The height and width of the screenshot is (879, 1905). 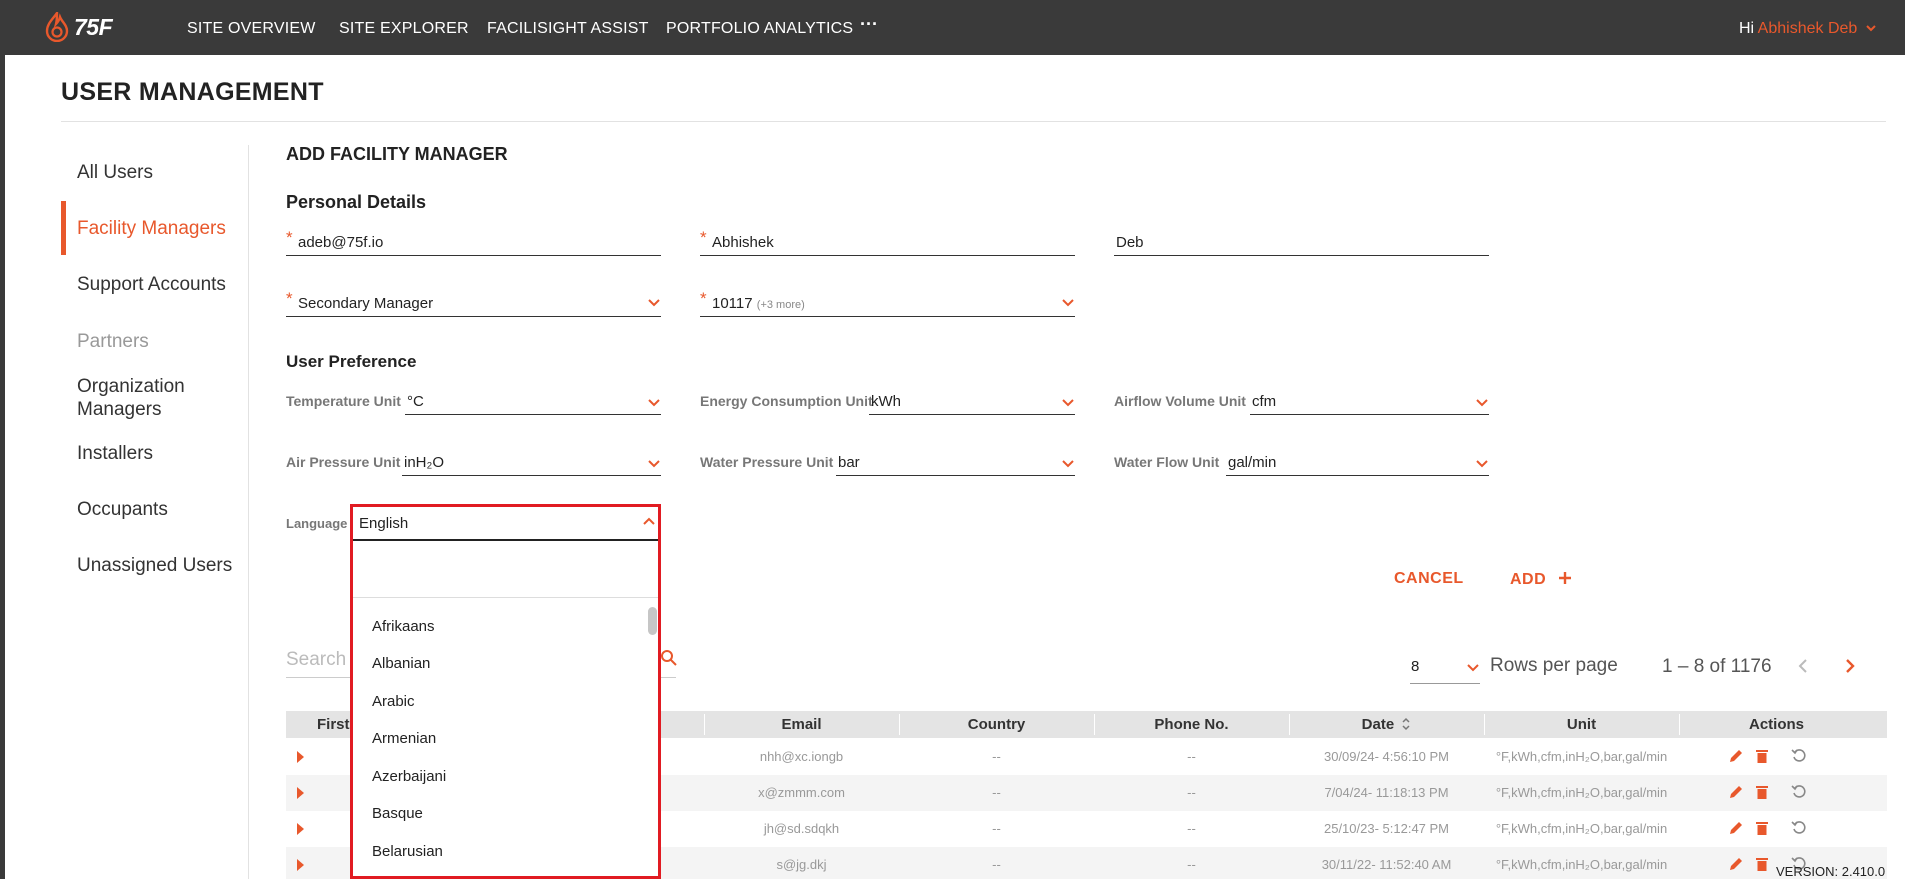 I want to click on user-menu: Abhishek Deb, so click(x=1817, y=28).